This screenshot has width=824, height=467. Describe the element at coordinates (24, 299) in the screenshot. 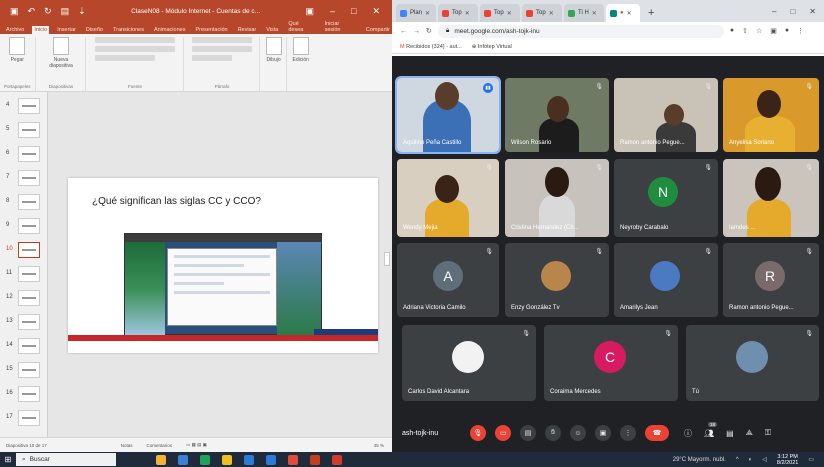

I see `slide-thumbnail: 12` at that location.